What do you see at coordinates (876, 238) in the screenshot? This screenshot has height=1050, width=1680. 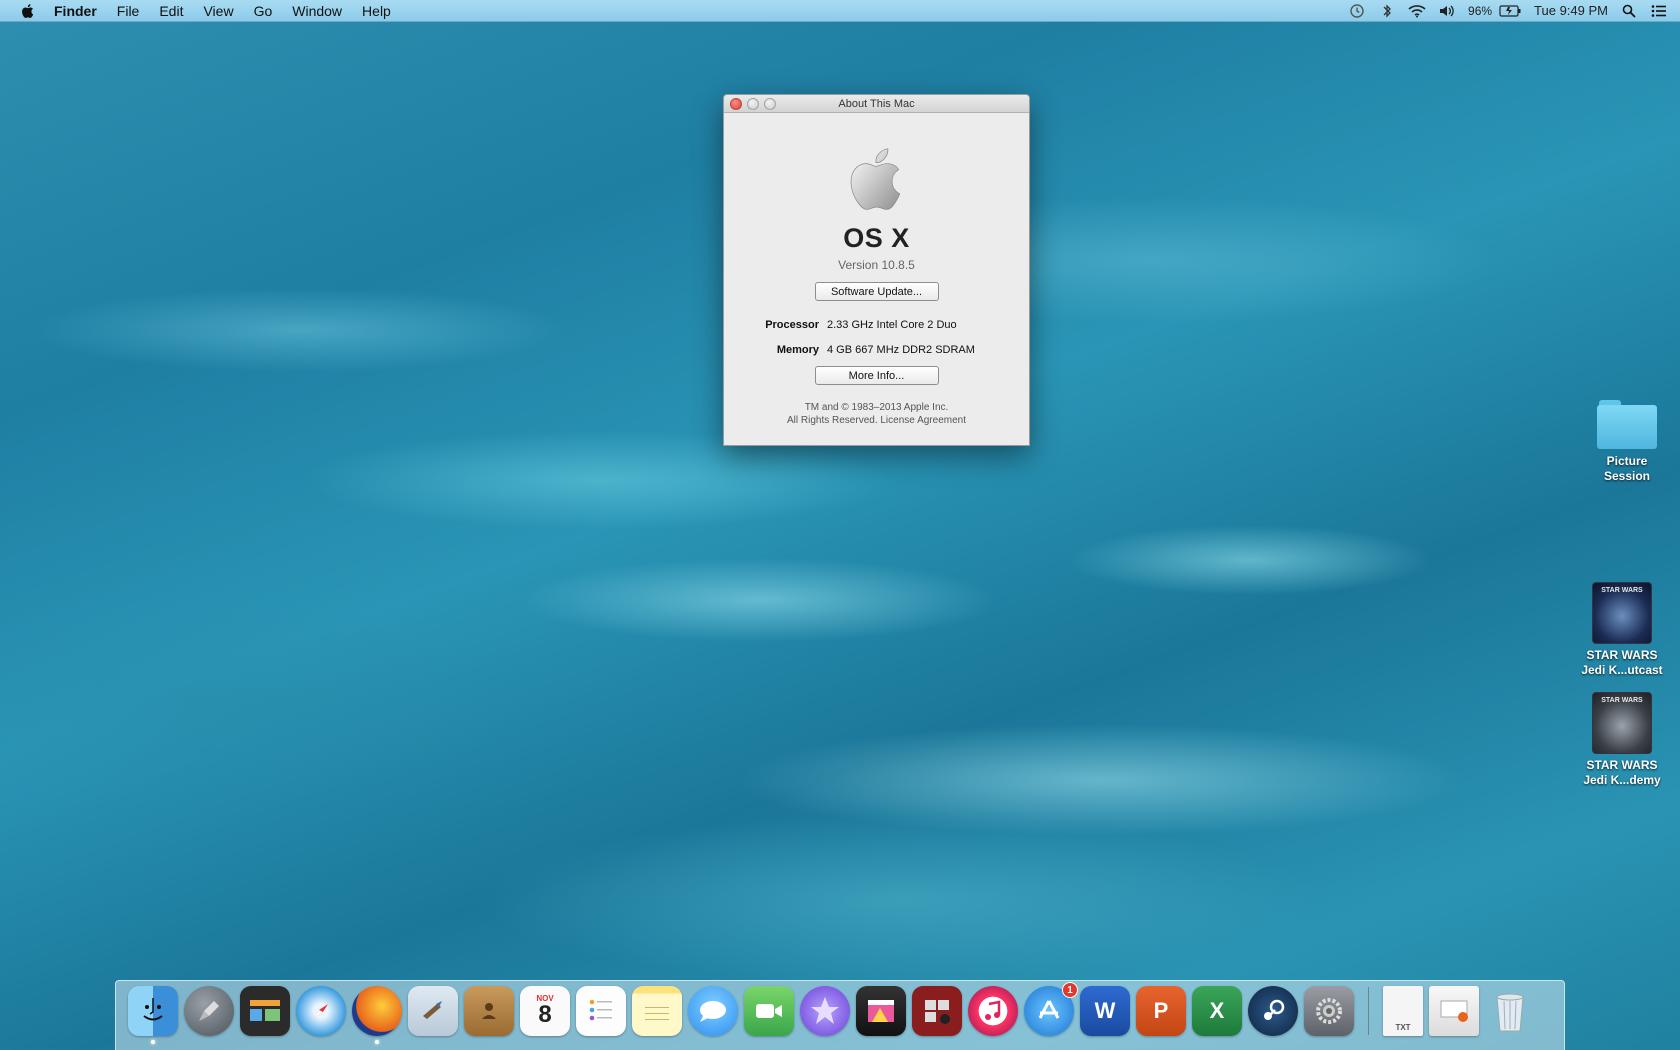 I see `os-name: OS X` at bounding box center [876, 238].